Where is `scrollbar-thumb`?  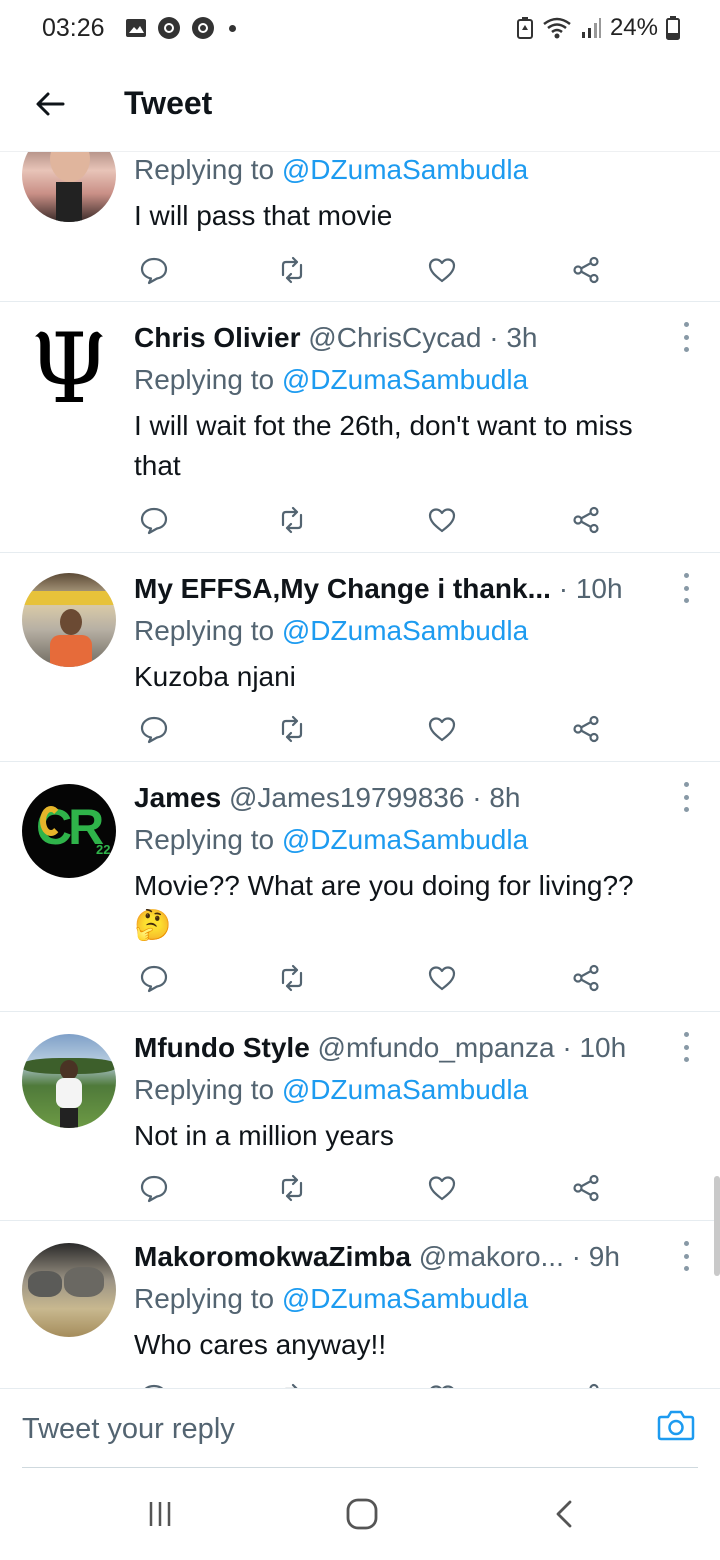
scrollbar-thumb is located at coordinates (717, 1226).